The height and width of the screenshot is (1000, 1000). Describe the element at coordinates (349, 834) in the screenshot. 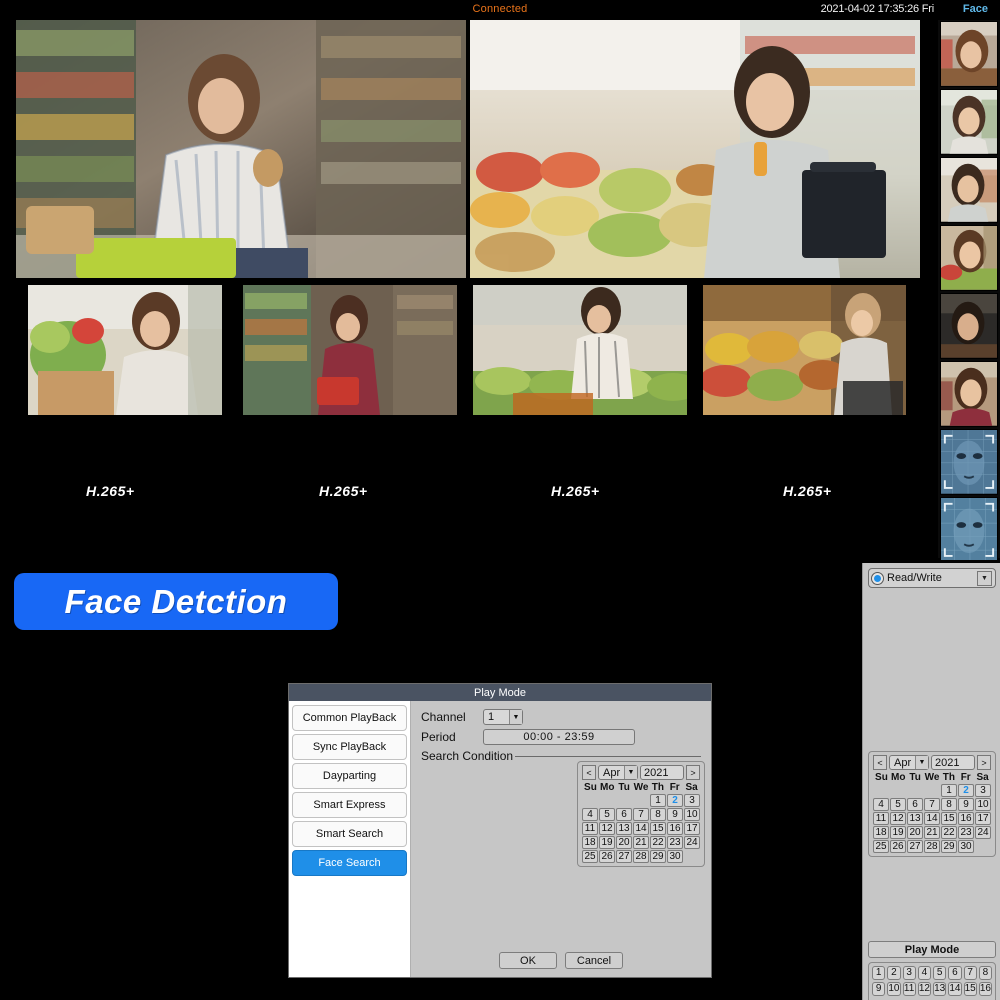

I see `mode-button-smart-search: Smart Search` at that location.